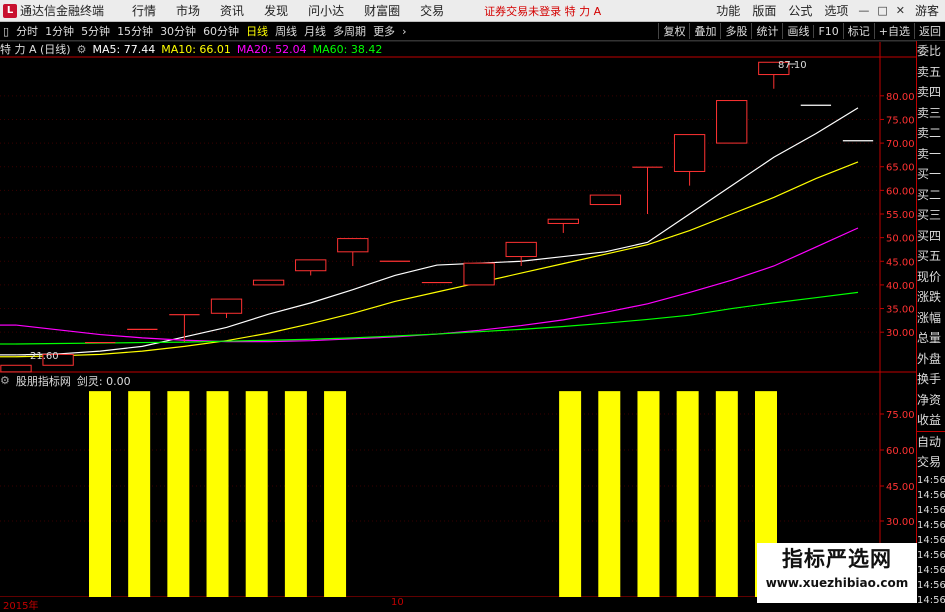 This screenshot has width=945, height=612. I want to click on y-tick-label: 80.00, so click(900, 97).